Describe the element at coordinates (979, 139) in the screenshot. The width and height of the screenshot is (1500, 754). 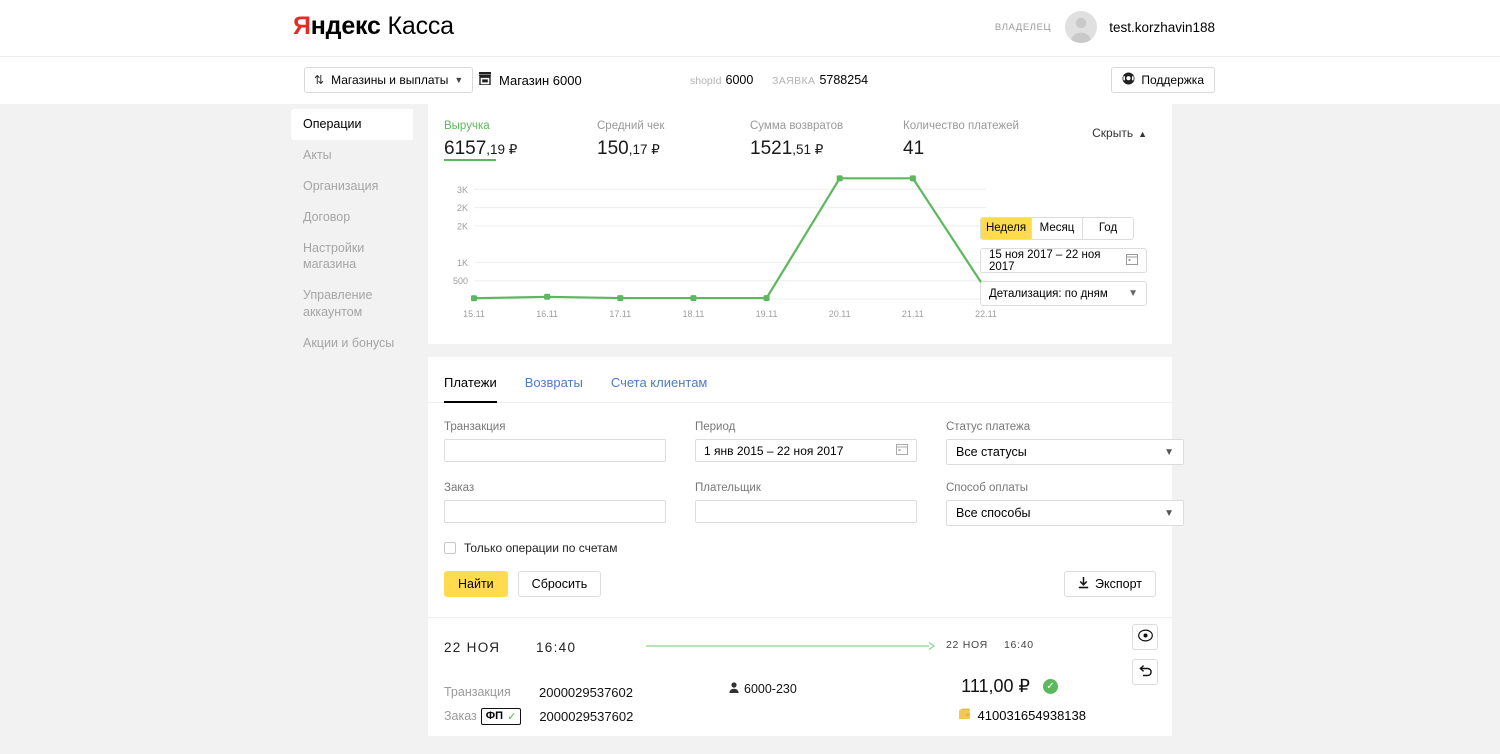
I see `stat-payments-count: Количество платежей 41` at that location.